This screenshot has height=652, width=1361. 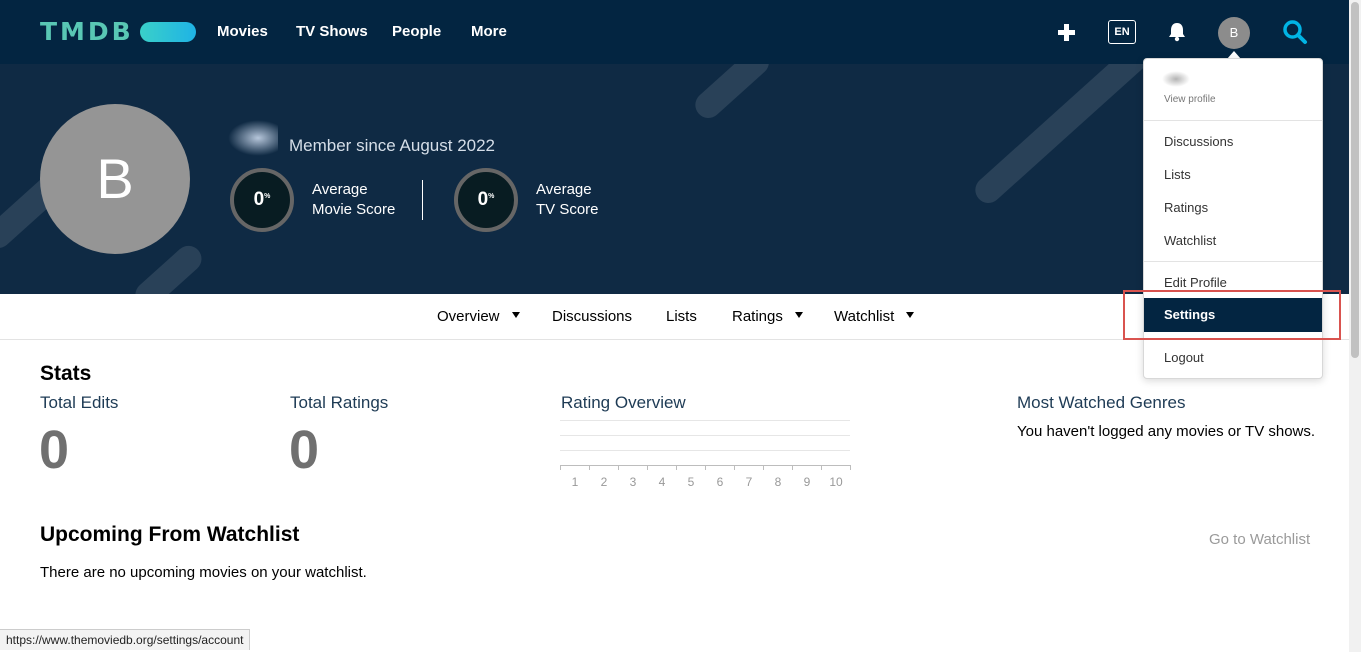 What do you see at coordinates (253, 138) in the screenshot?
I see `username-redacted` at bounding box center [253, 138].